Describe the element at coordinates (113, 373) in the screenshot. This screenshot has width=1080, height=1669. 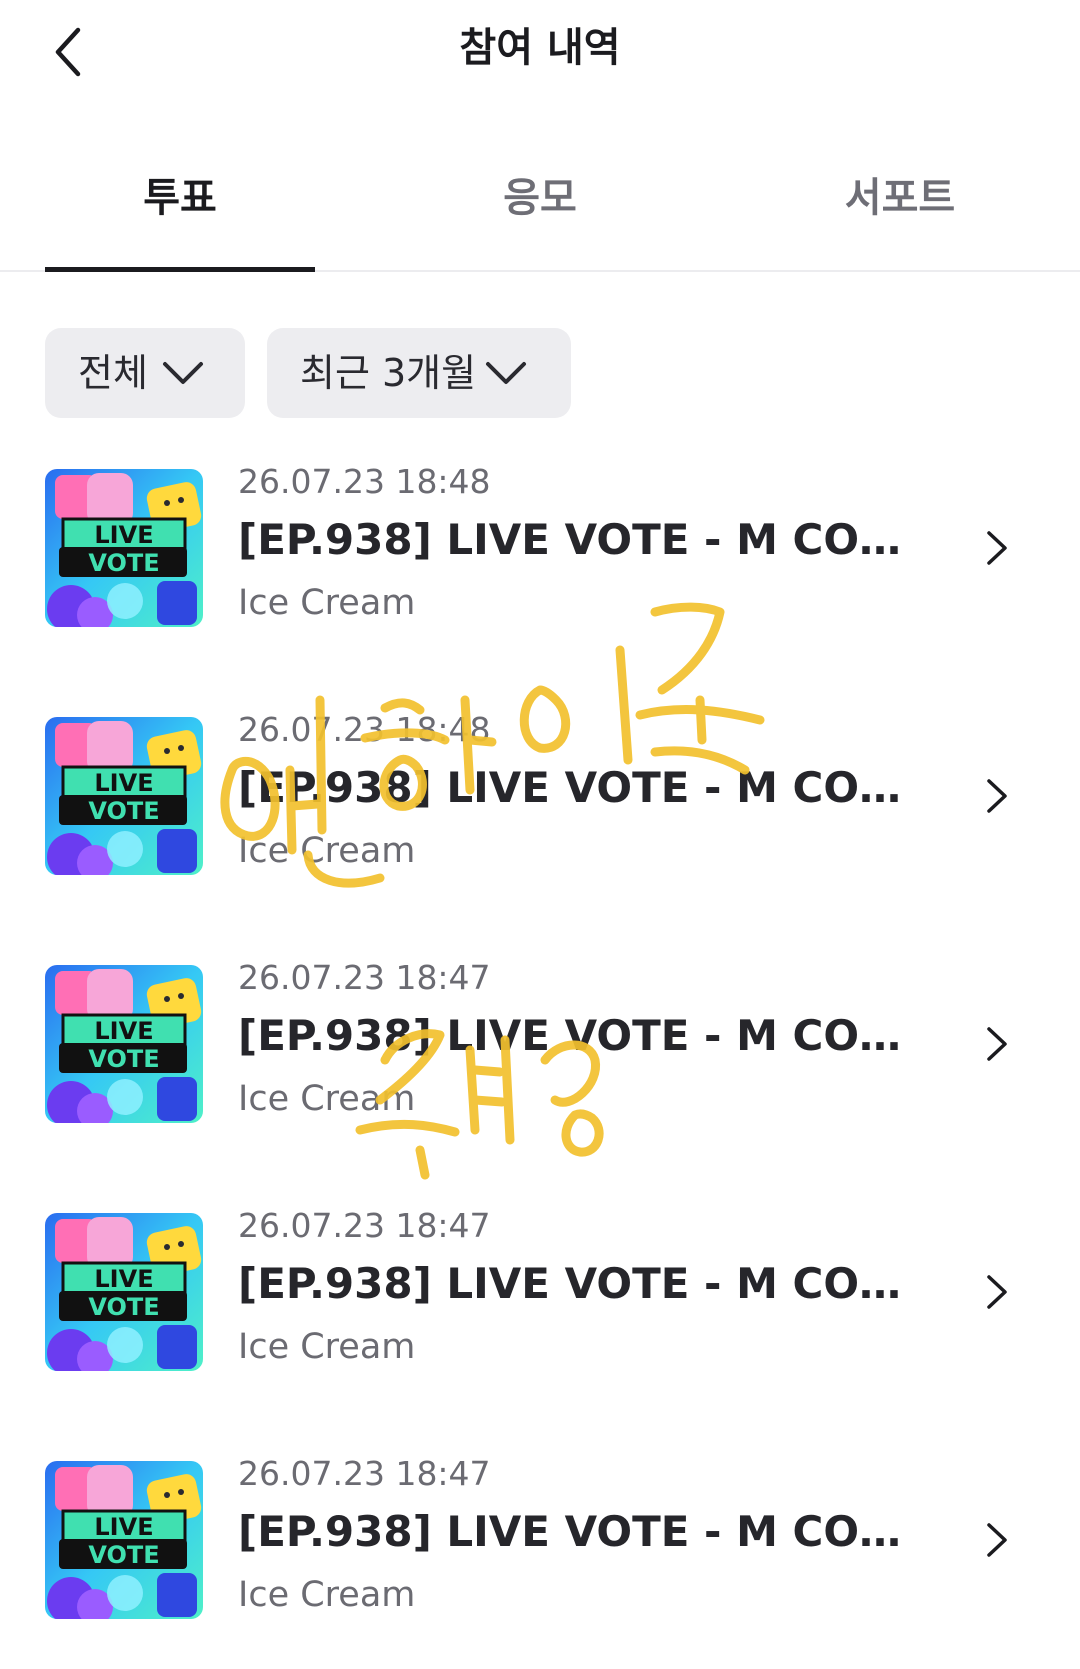
I see `type-filter-label: 전체` at that location.